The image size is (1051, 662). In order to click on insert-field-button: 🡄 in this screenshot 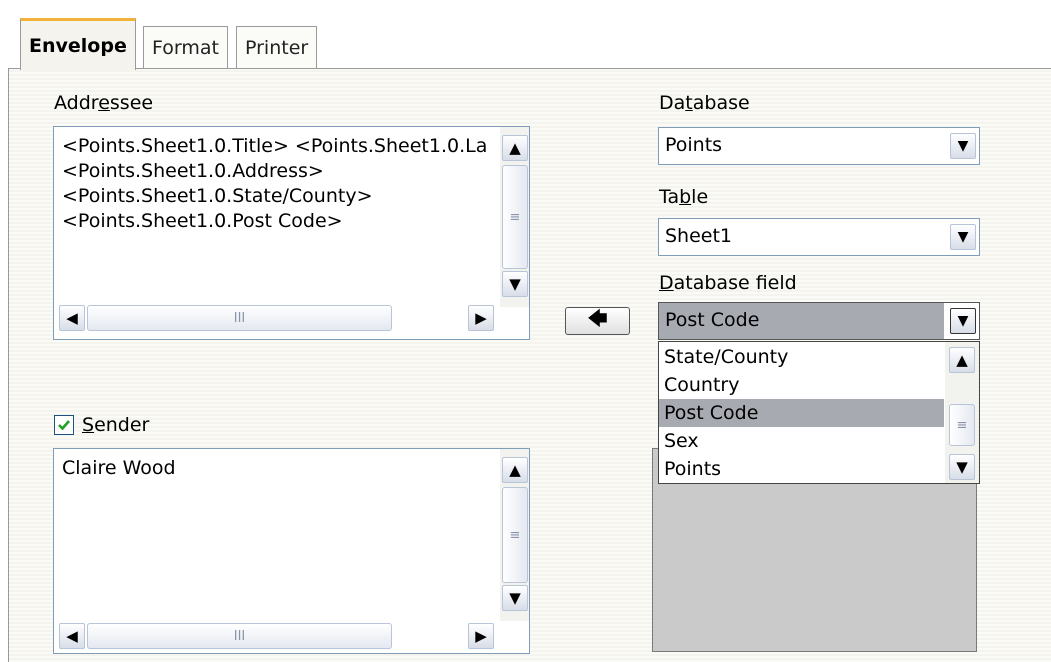, I will do `click(597, 320)`.